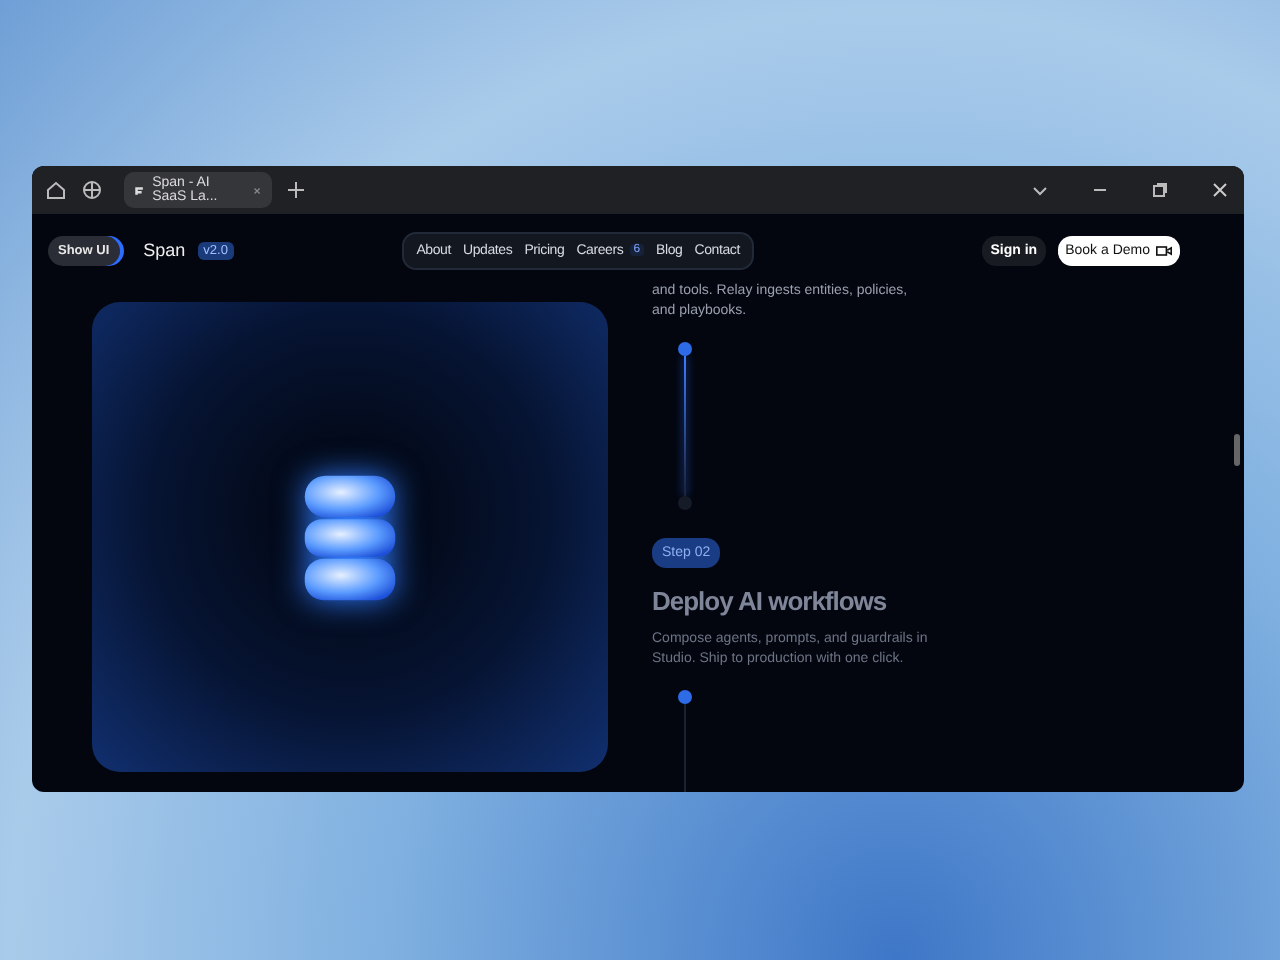 The width and height of the screenshot is (1280, 960). I want to click on brand-name: Span, so click(164, 250).